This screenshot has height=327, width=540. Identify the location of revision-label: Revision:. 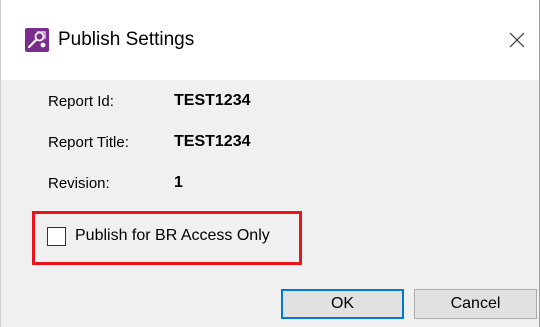
(79, 183).